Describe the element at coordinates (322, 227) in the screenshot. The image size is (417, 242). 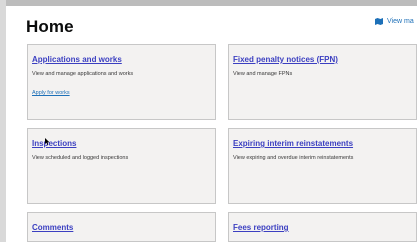
I see `fees-reporting-card: Fees reporting` at that location.